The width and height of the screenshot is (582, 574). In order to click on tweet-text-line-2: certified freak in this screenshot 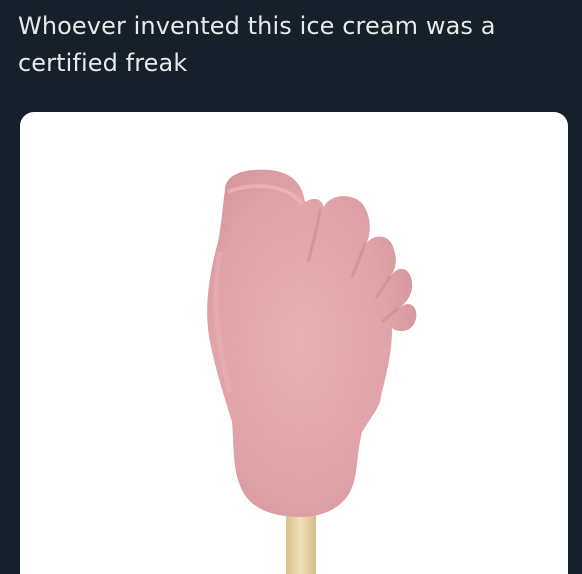, I will do `click(103, 63)`.